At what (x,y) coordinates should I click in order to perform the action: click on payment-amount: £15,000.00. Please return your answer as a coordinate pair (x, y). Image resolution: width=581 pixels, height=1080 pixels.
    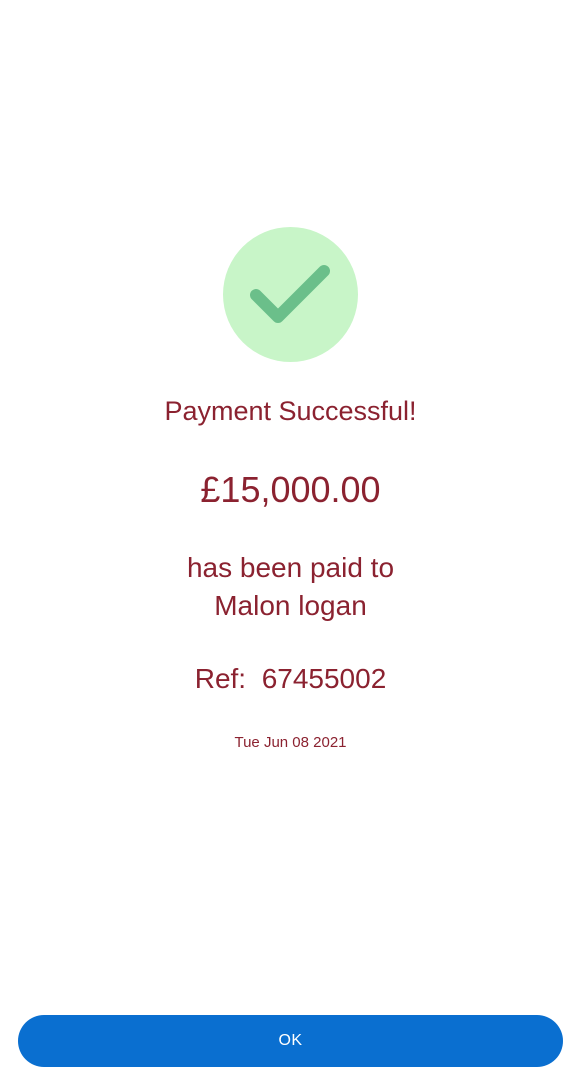
    Looking at the image, I should click on (290, 489).